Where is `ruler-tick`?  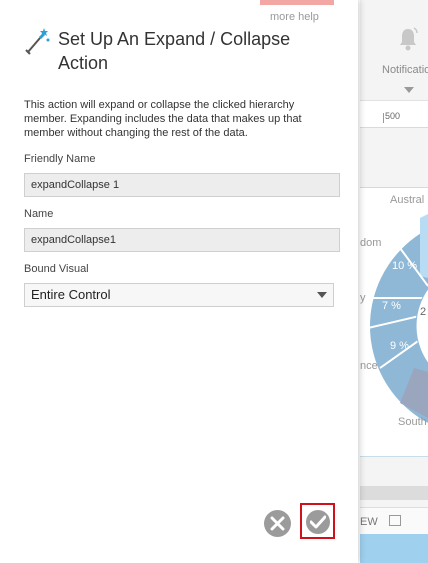 ruler-tick is located at coordinates (383, 118).